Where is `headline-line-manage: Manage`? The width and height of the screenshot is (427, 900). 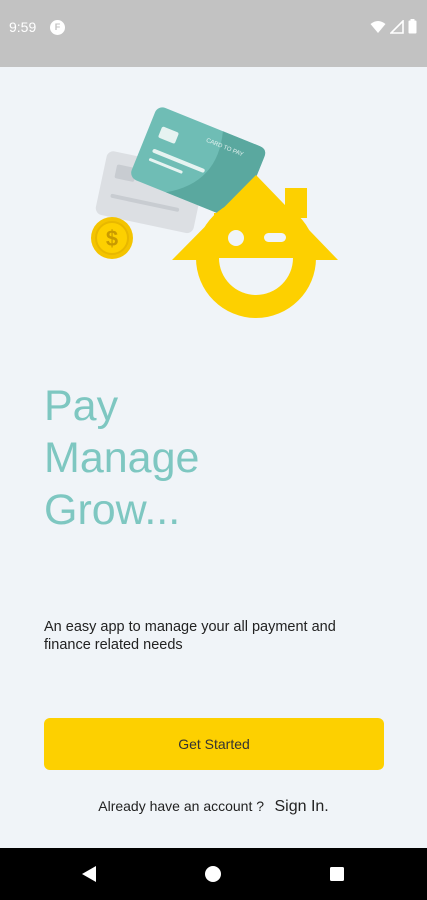
headline-line-manage: Manage is located at coordinates (122, 458).